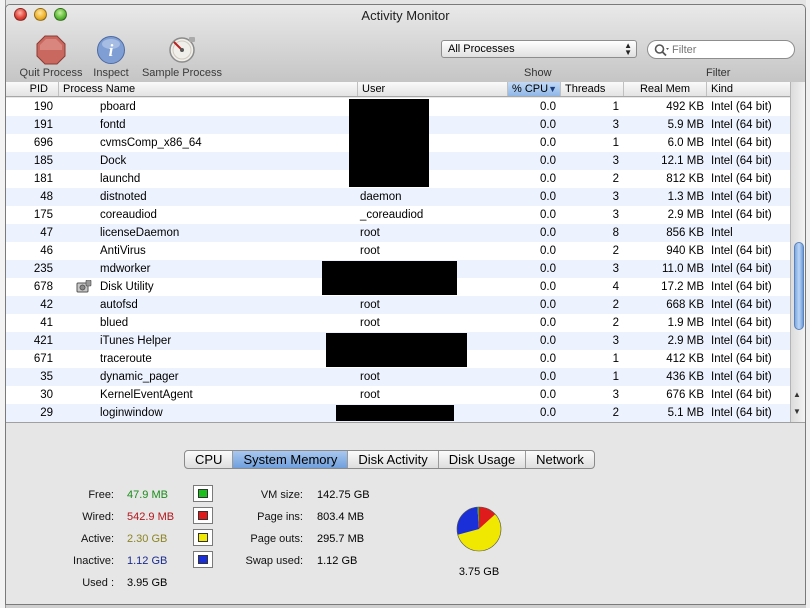 The width and height of the screenshot is (810, 608). Describe the element at coordinates (808, 304) in the screenshot. I see `background-strip-right` at that location.